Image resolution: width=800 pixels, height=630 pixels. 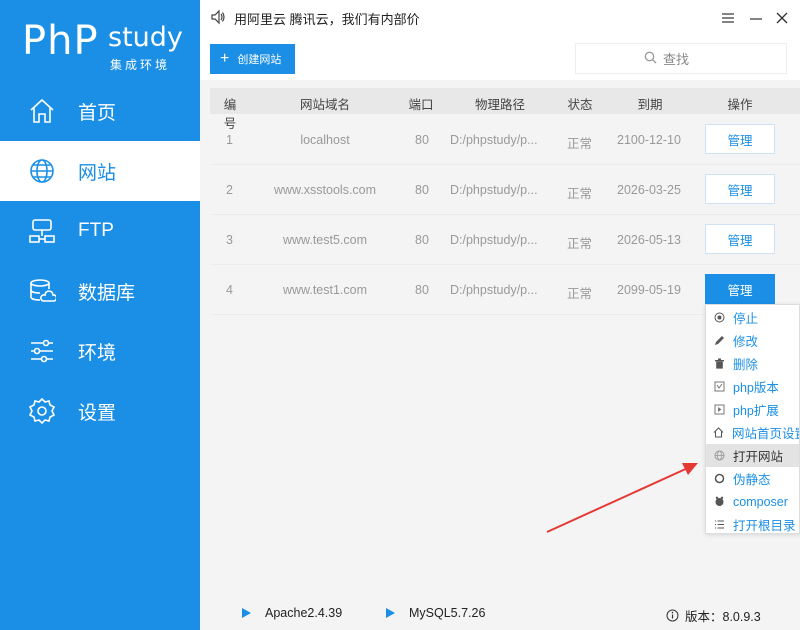 What do you see at coordinates (740, 105) in the screenshot?
I see `col-header-action: 操作` at bounding box center [740, 105].